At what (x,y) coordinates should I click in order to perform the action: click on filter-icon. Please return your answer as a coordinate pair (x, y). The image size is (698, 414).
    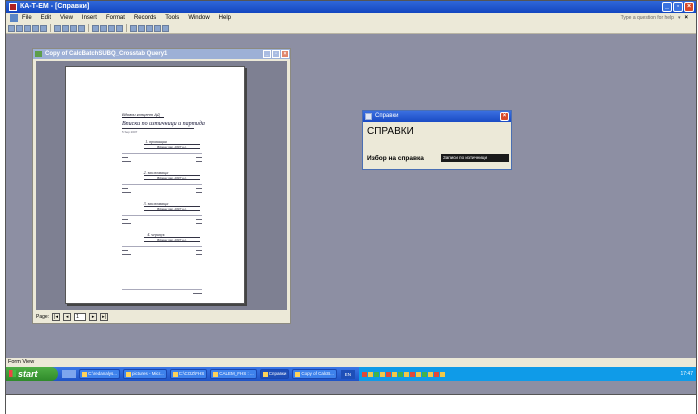
    Looking at the image, I should click on (111, 28).